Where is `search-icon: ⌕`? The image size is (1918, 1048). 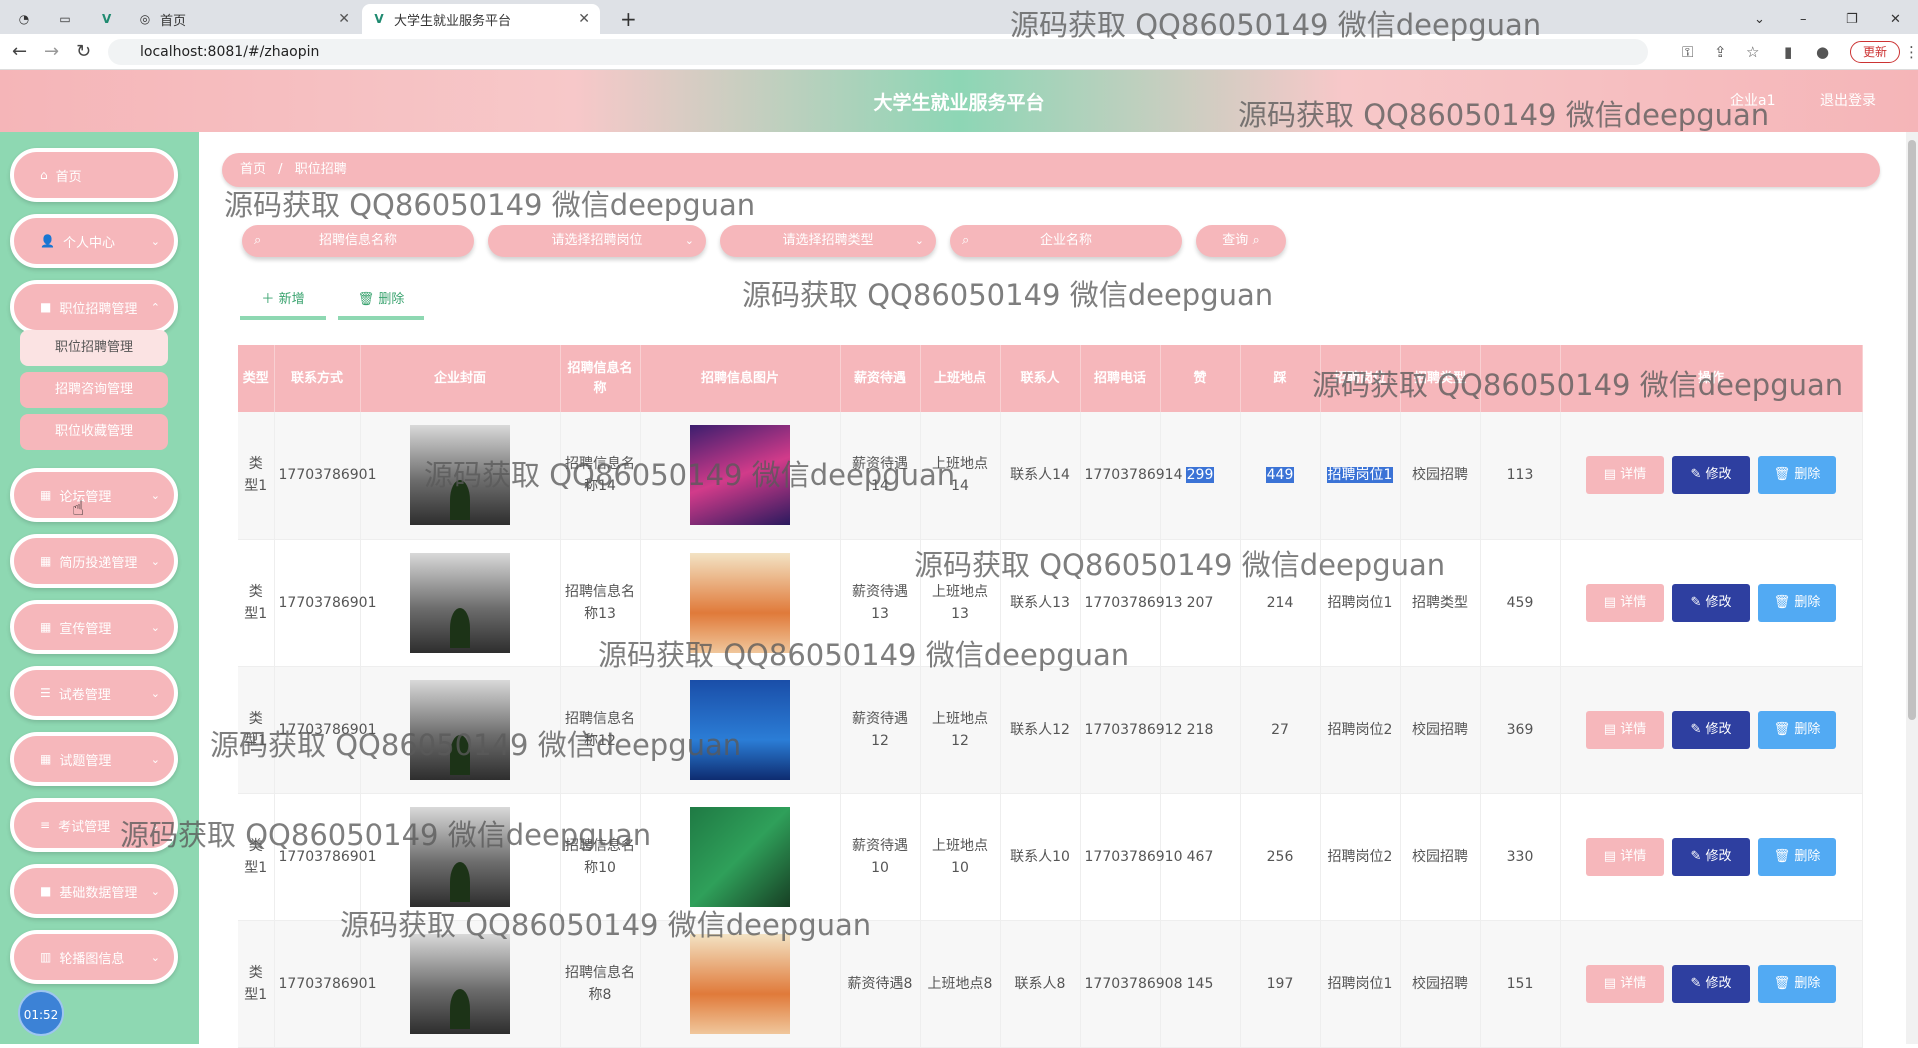
search-icon: ⌕ is located at coordinates (966, 240).